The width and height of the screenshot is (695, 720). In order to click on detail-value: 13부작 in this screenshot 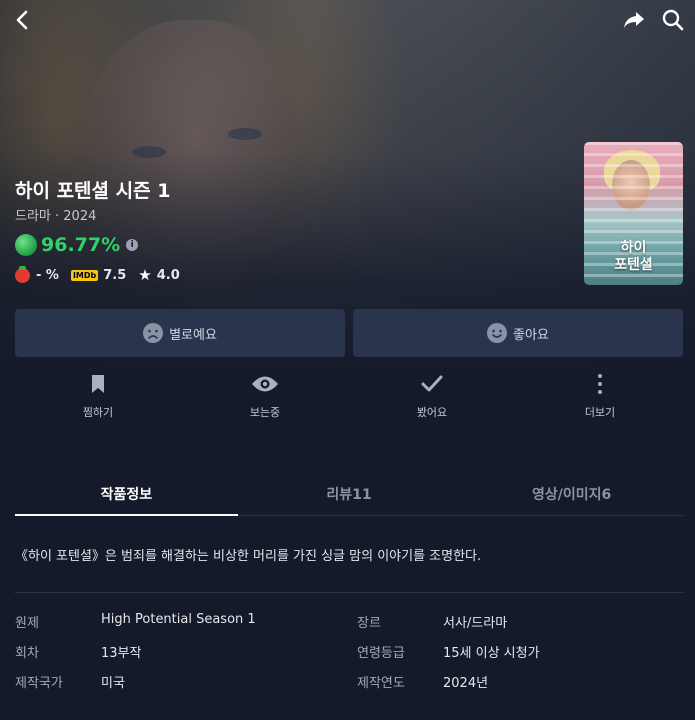, I will do `click(121, 653)`.